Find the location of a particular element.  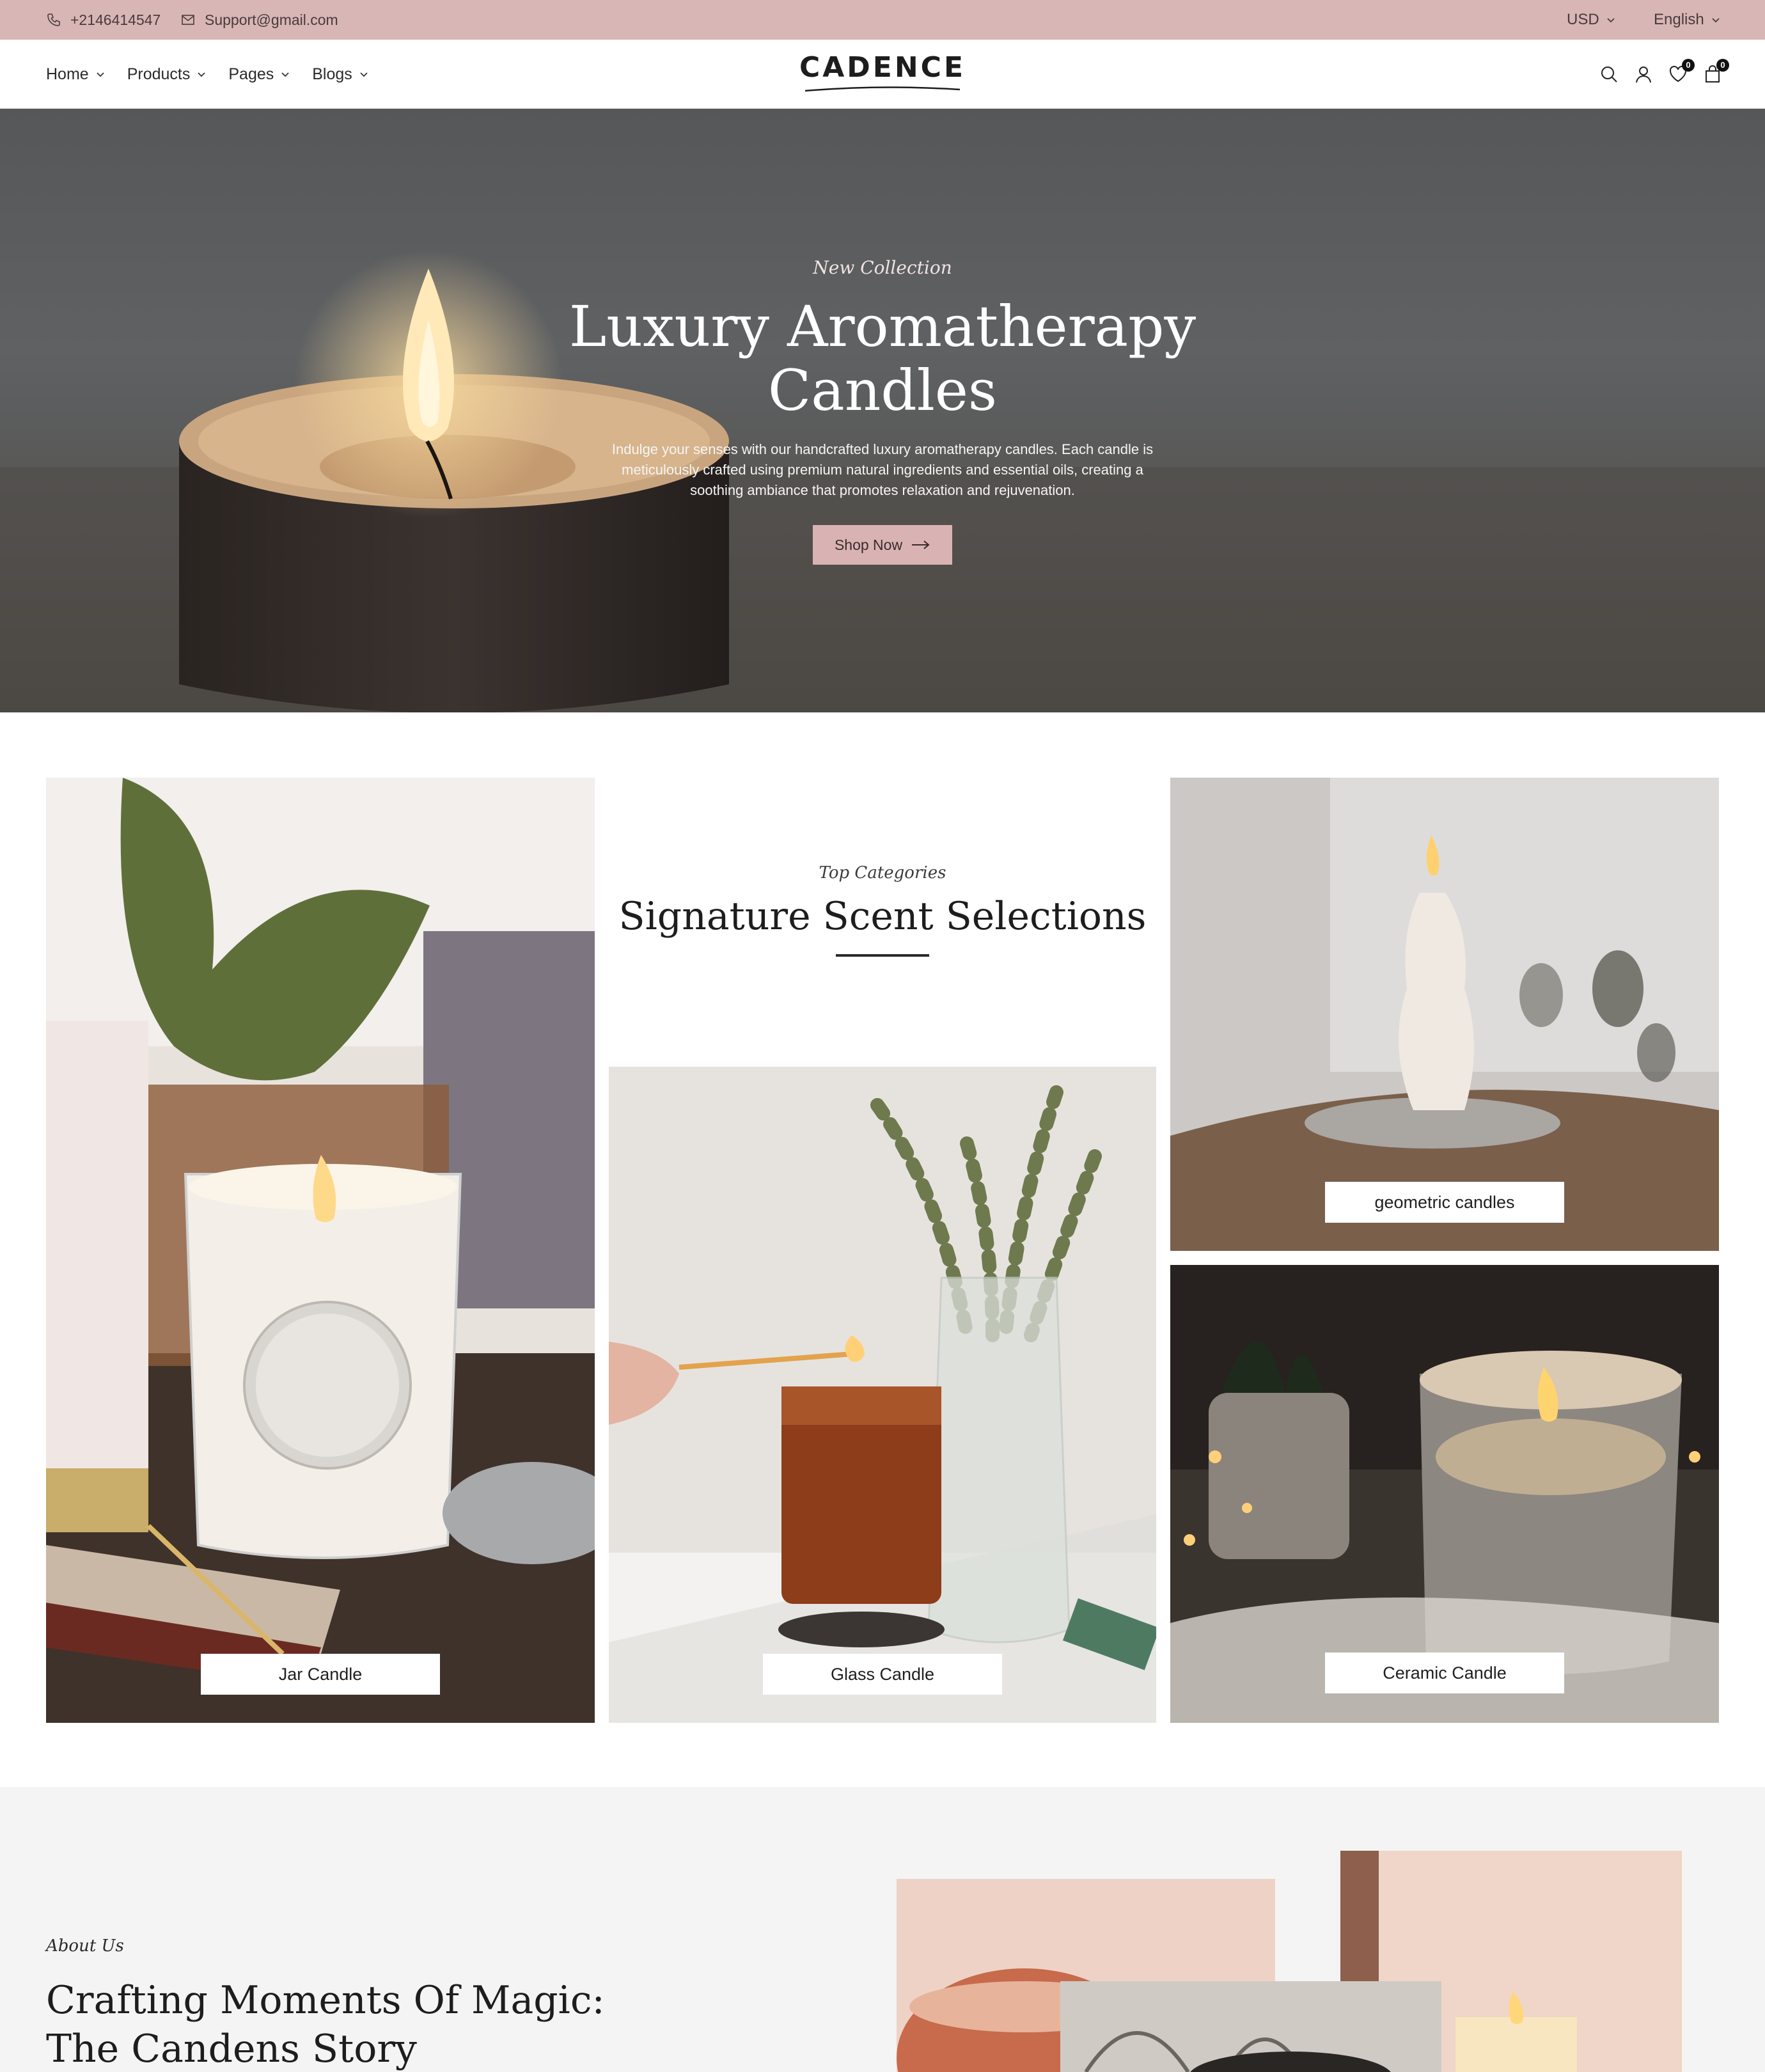

category-card-glass-candle: Glass Candle is located at coordinates (882, 1395).